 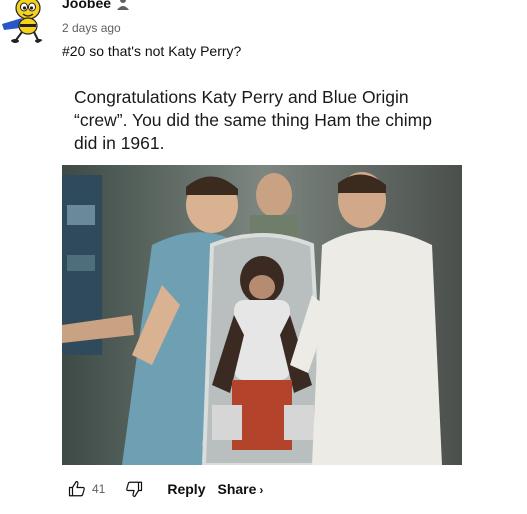 I want to click on like-button, so click(x=77, y=489).